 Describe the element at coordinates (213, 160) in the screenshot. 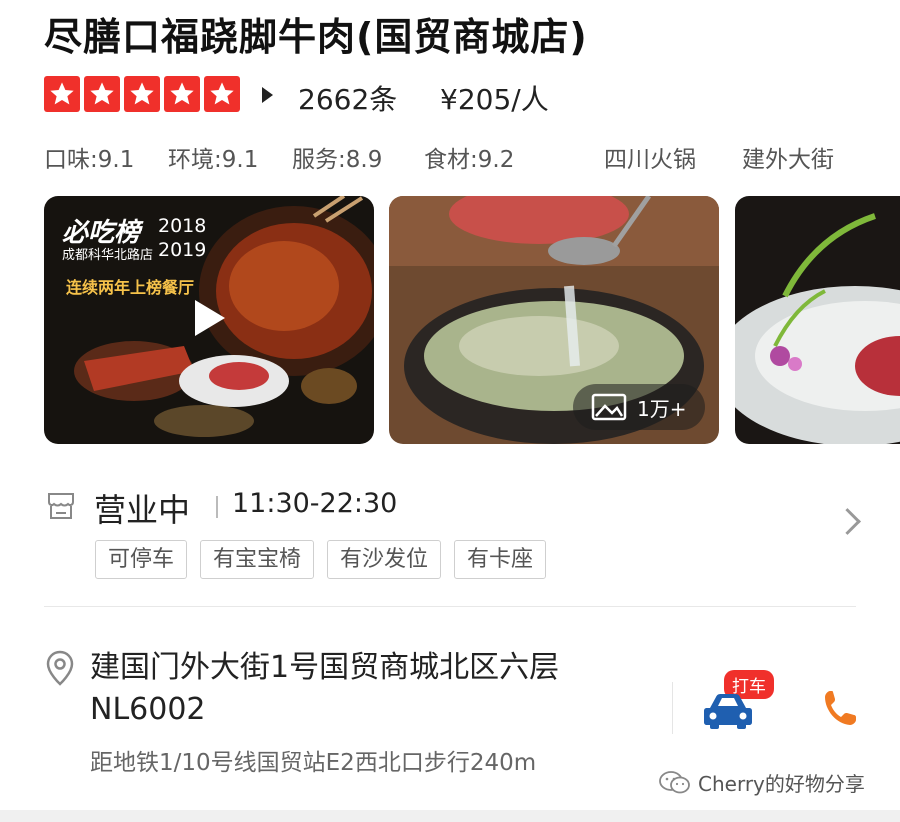

I see `score-environment: 环境:9.1` at that location.